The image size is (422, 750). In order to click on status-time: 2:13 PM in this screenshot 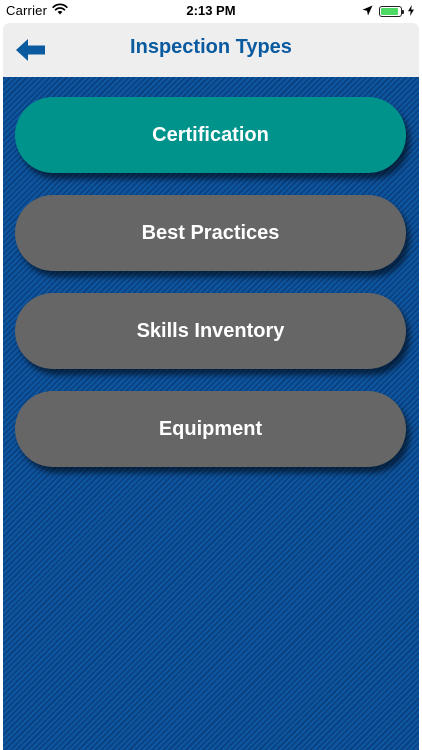, I will do `click(211, 10)`.